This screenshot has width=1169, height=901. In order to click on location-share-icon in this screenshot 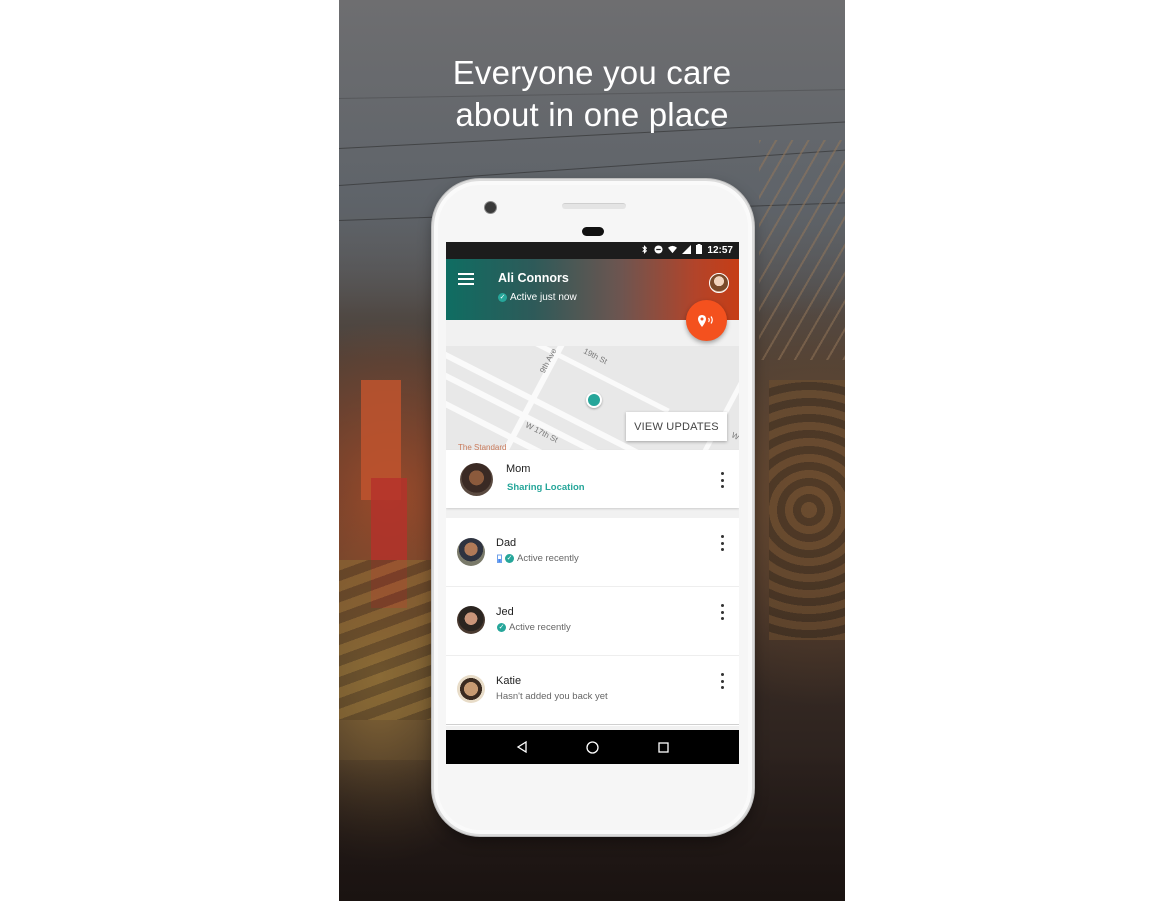, I will do `click(705, 320)`.